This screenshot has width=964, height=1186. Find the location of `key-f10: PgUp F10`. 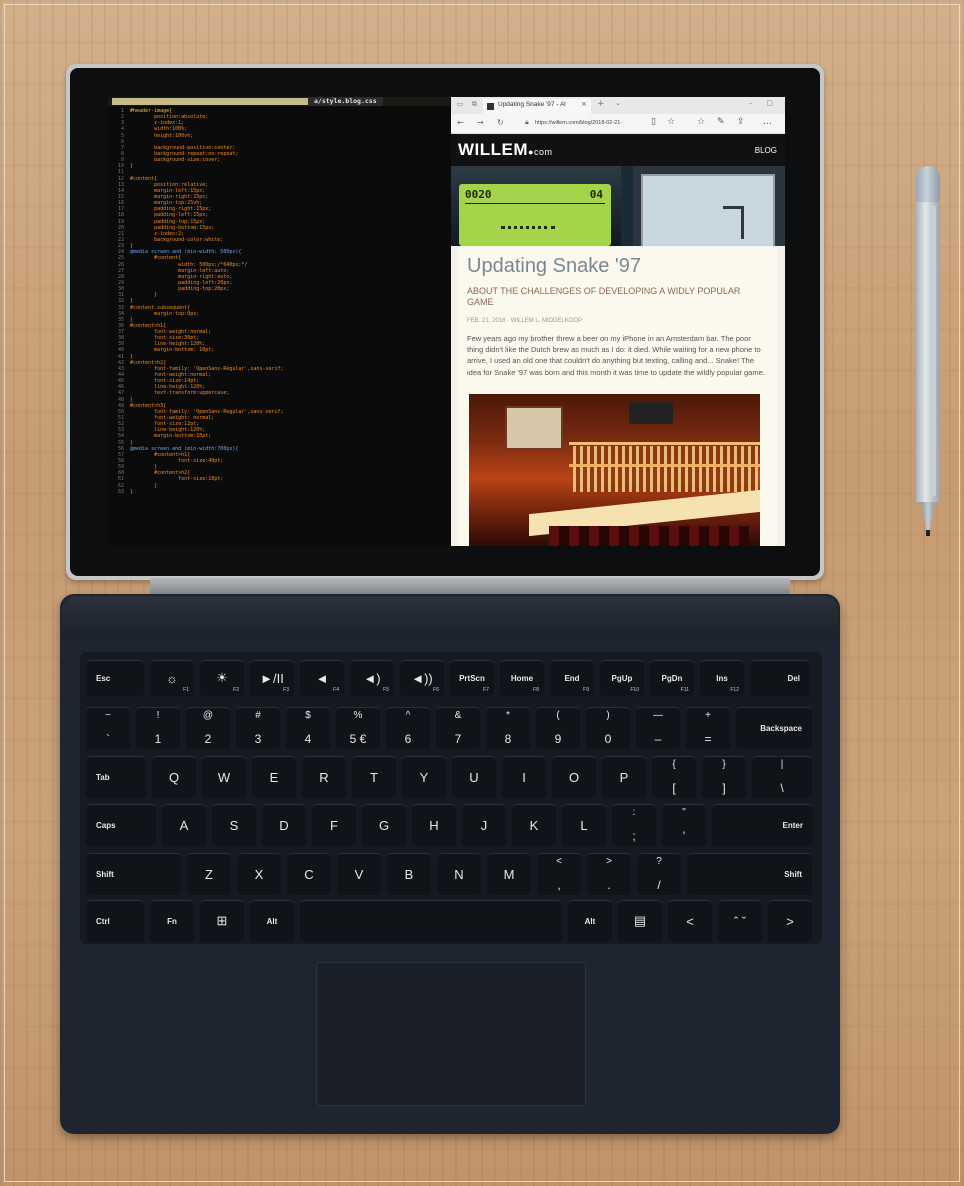

key-f10: PgUp F10 is located at coordinates (622, 678).